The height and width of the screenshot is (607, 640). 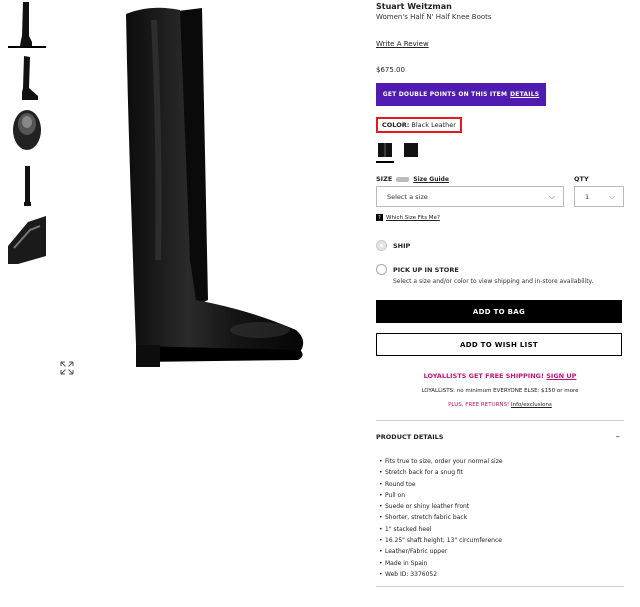 What do you see at coordinates (381, 245) in the screenshot?
I see `ship-radio` at bounding box center [381, 245].